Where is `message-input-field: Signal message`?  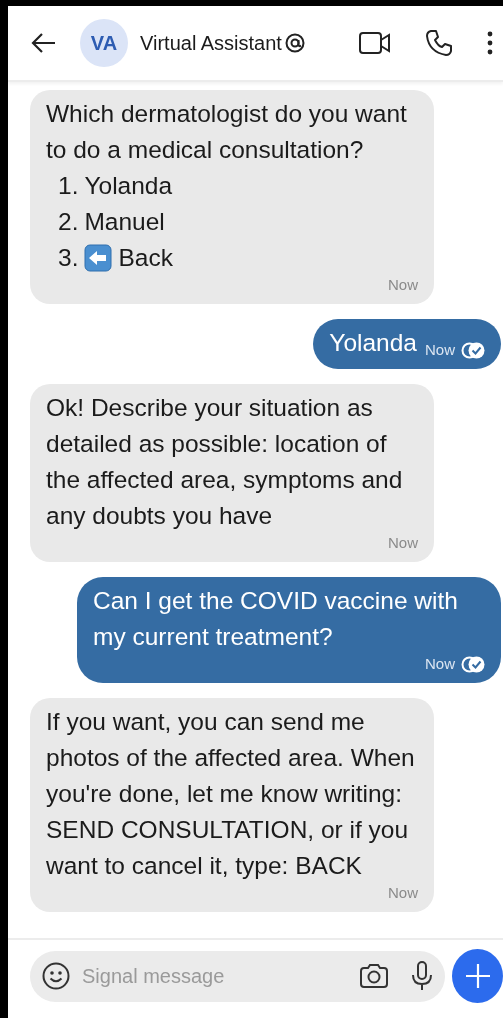
message-input-field: Signal message is located at coordinates (214, 976).